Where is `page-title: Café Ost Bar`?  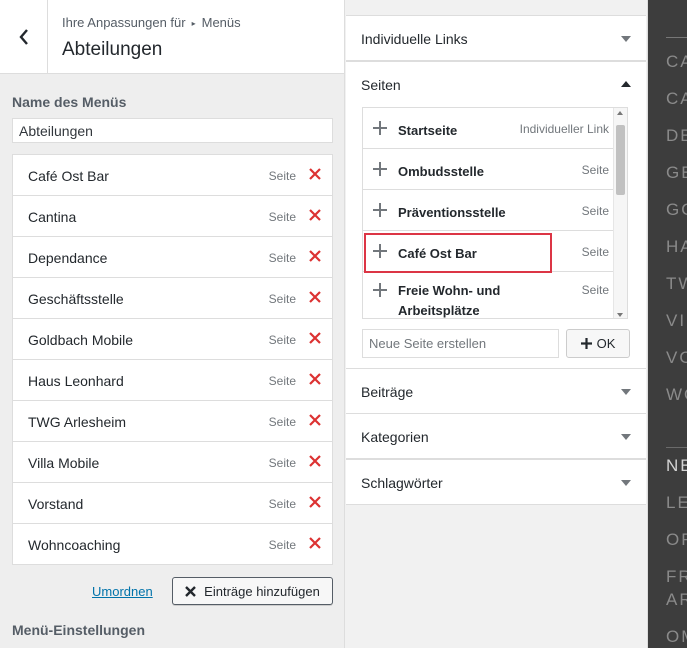 page-title: Café Ost Bar is located at coordinates (437, 253).